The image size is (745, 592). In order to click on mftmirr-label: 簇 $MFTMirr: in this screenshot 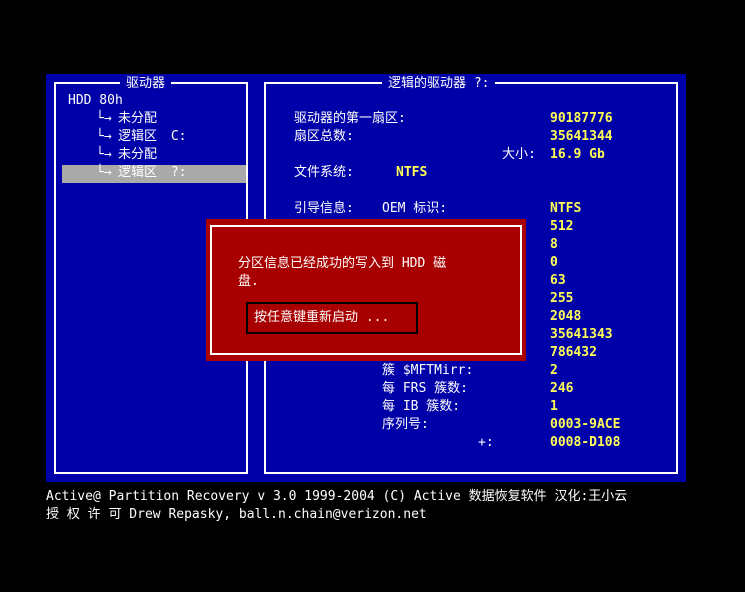, I will do `click(428, 370)`.